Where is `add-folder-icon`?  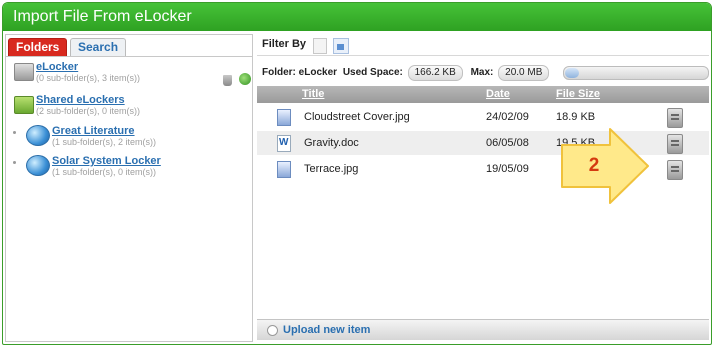
add-folder-icon is located at coordinates (245, 79).